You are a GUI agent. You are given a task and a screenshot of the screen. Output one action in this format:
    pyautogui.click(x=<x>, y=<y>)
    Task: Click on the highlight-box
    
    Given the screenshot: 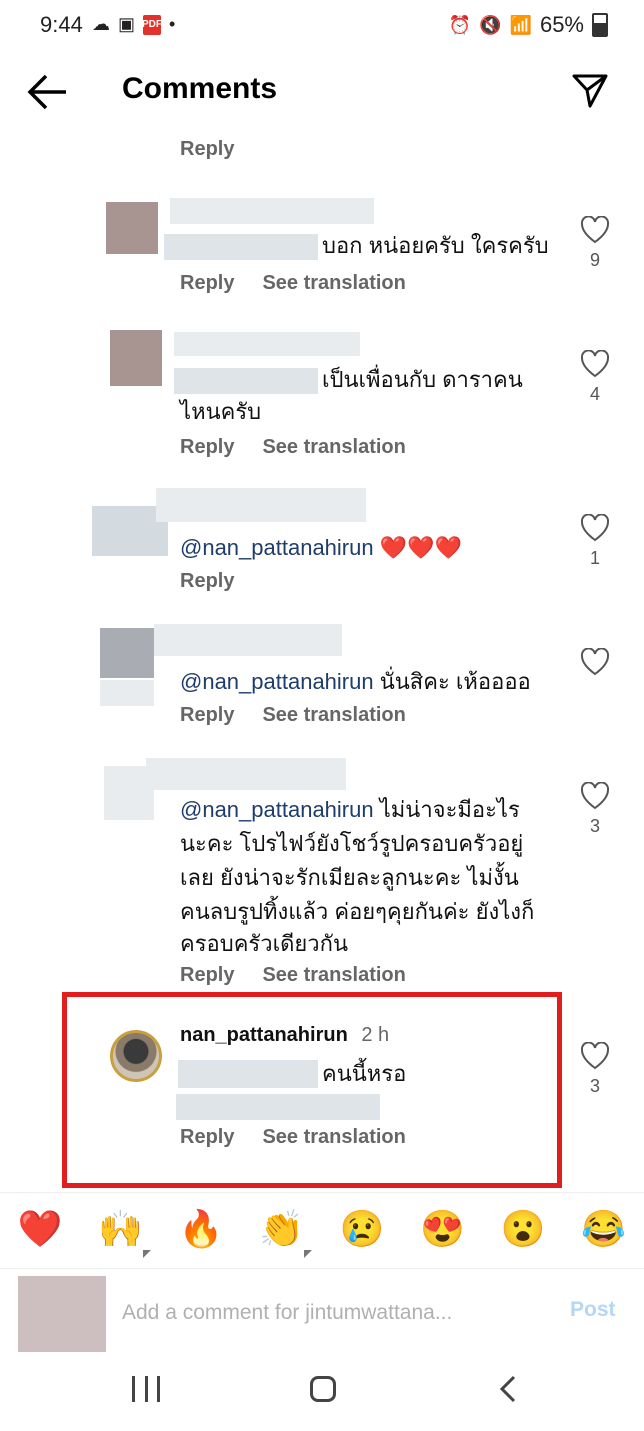 What is the action you would take?
    pyautogui.click(x=312, y=1090)
    